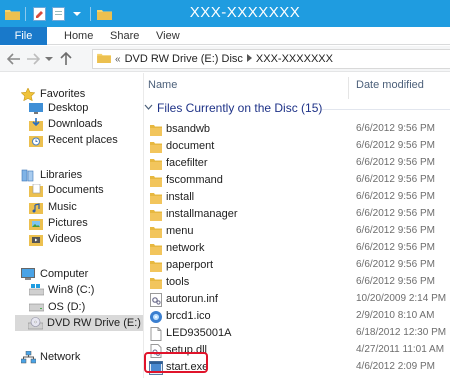 The width and height of the screenshot is (450, 378). I want to click on nav-drive-d: OS (D:), so click(56, 307).